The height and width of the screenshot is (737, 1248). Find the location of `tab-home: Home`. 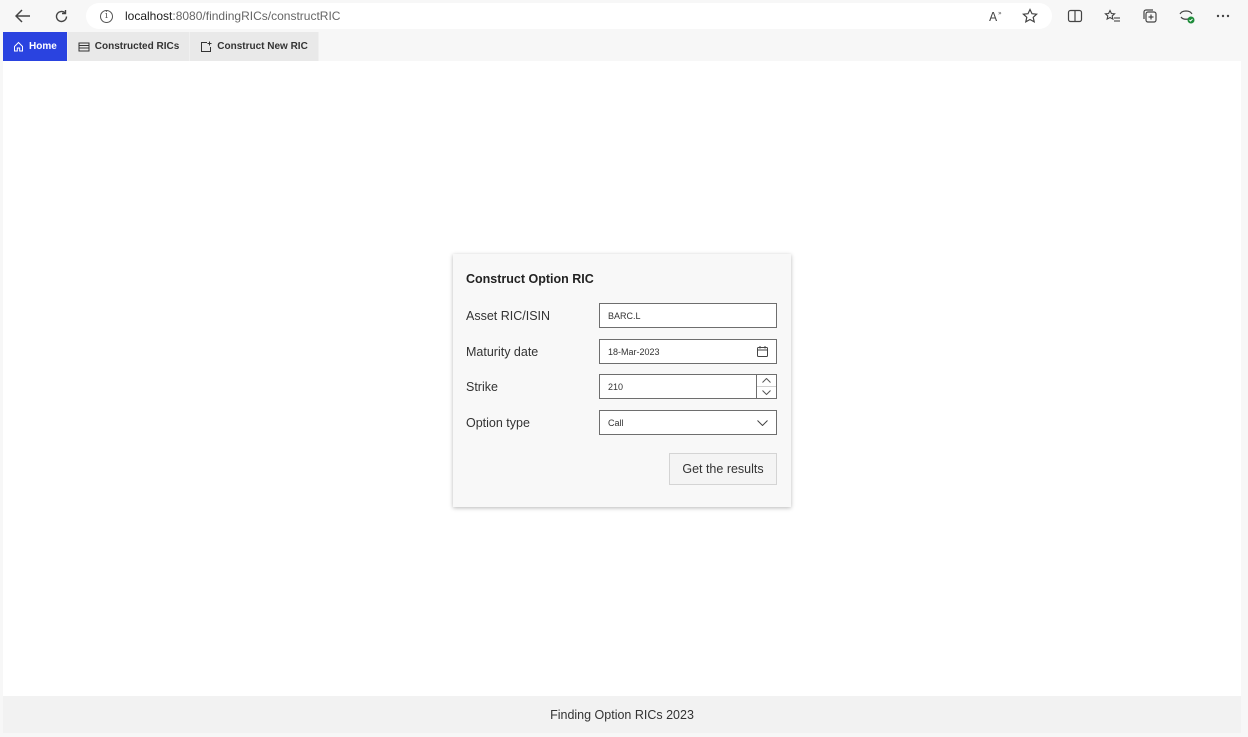

tab-home: Home is located at coordinates (35, 46).